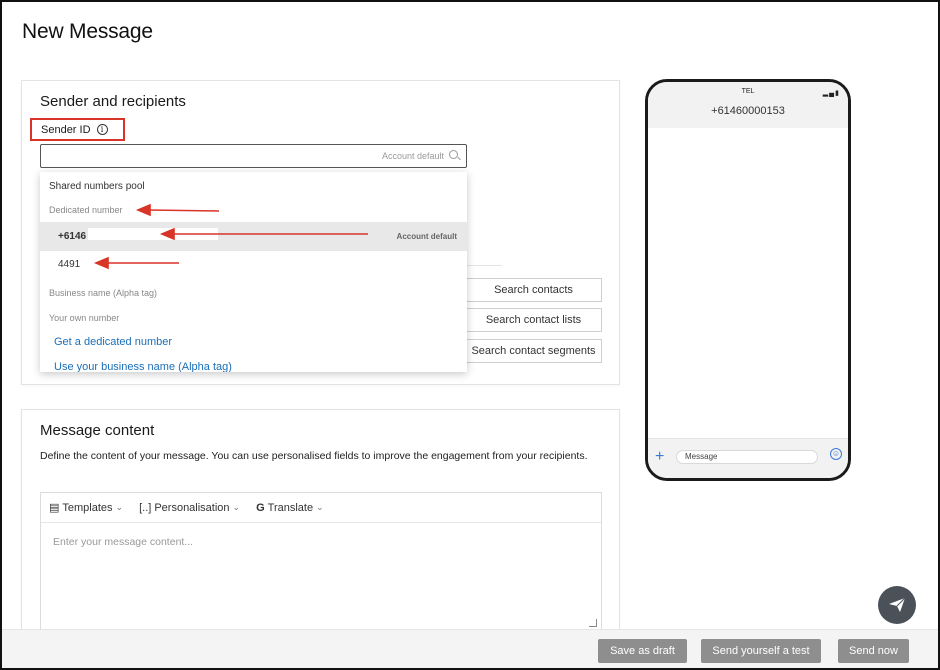 This screenshot has height=670, width=940. What do you see at coordinates (897, 605) in the screenshot?
I see `send-icon` at bounding box center [897, 605].